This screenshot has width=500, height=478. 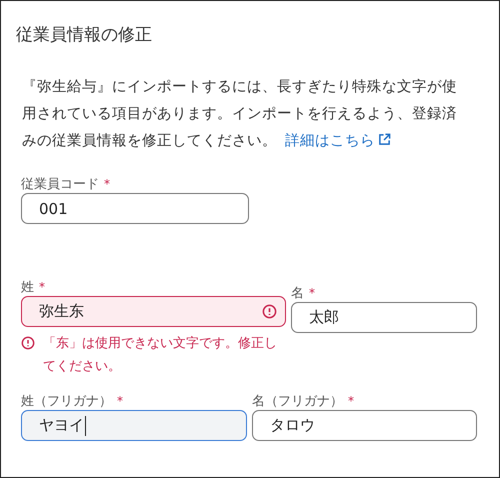 What do you see at coordinates (135, 208) in the screenshot?
I see `input-field: 001` at bounding box center [135, 208].